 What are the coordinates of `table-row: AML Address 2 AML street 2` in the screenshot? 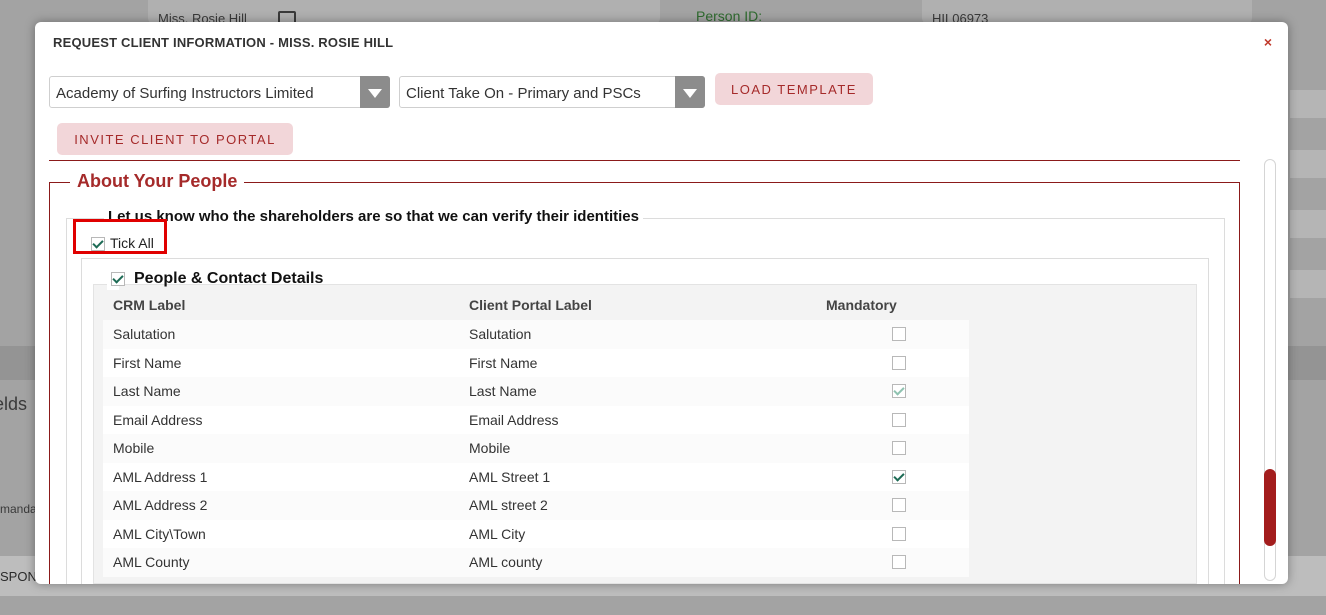 It's located at (536, 505).